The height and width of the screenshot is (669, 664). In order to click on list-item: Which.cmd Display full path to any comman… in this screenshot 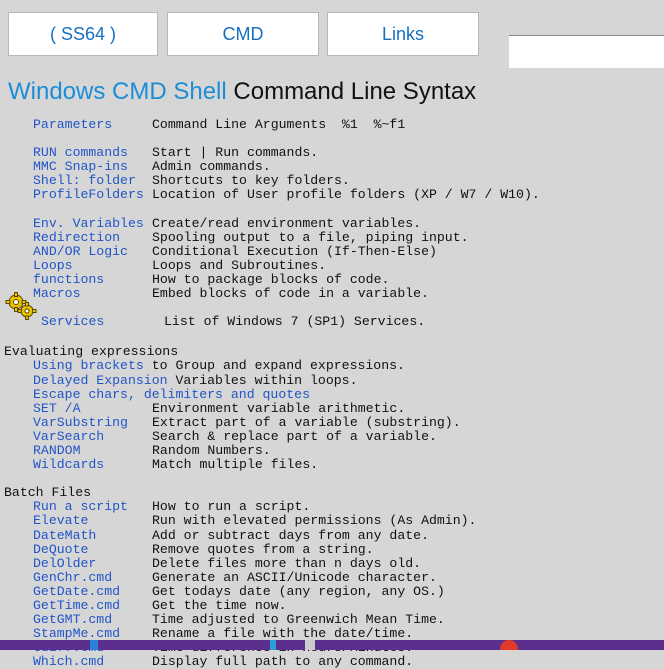, I will do `click(334, 662)`.